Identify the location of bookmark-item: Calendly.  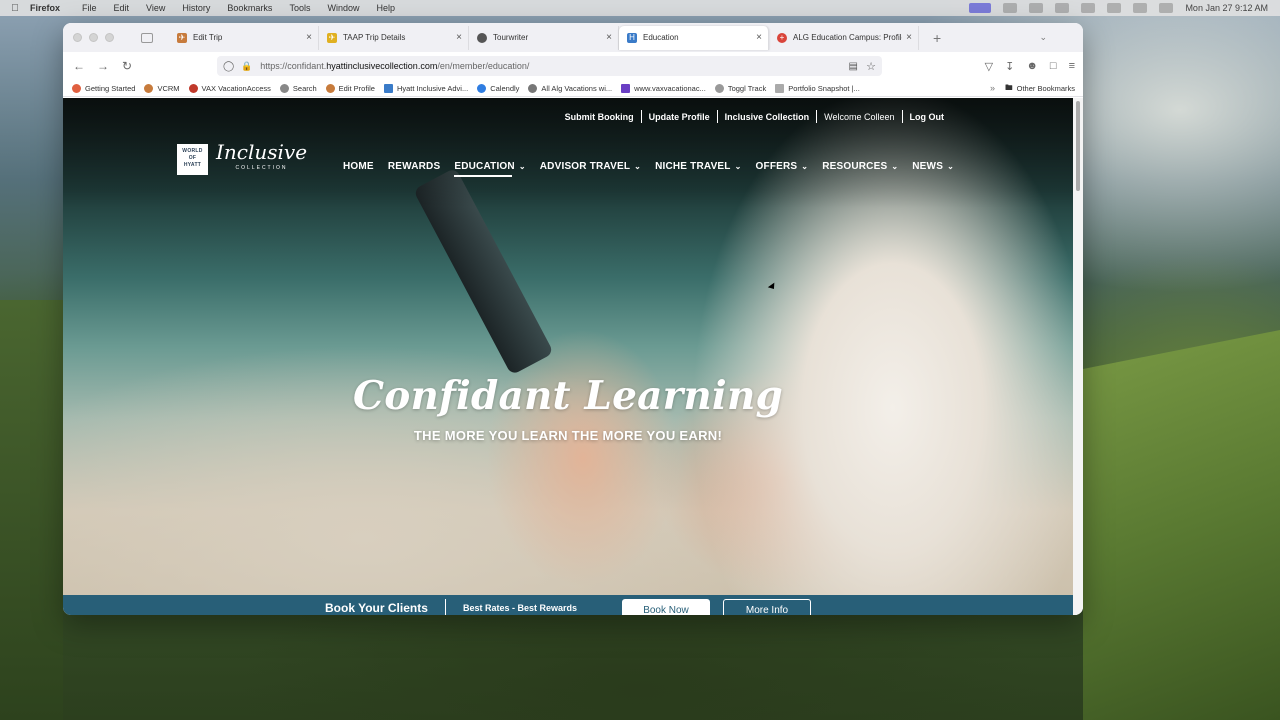
(498, 88).